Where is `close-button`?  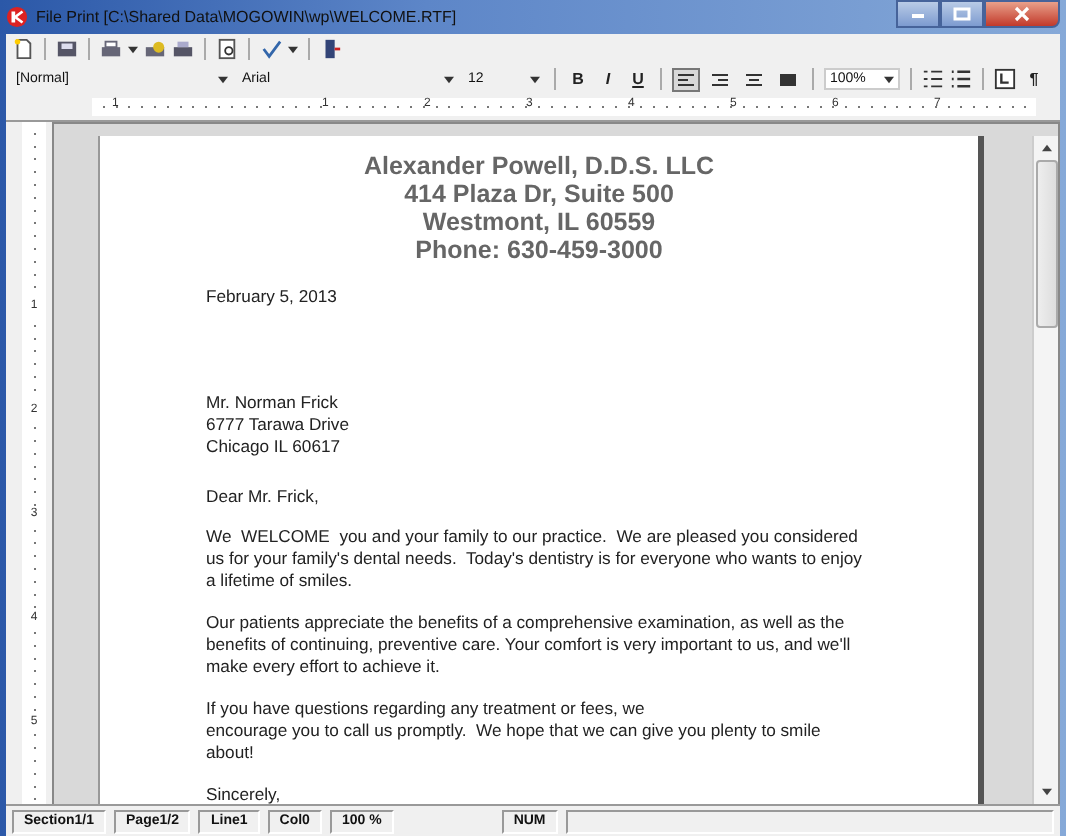 close-button is located at coordinates (1022, 14).